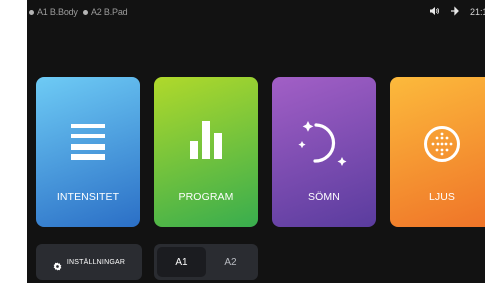 The height and width of the screenshot is (283, 485). What do you see at coordinates (256, 12) in the screenshot?
I see `status-bar: A1 B.Body A2 B.Pad 21:1` at bounding box center [256, 12].